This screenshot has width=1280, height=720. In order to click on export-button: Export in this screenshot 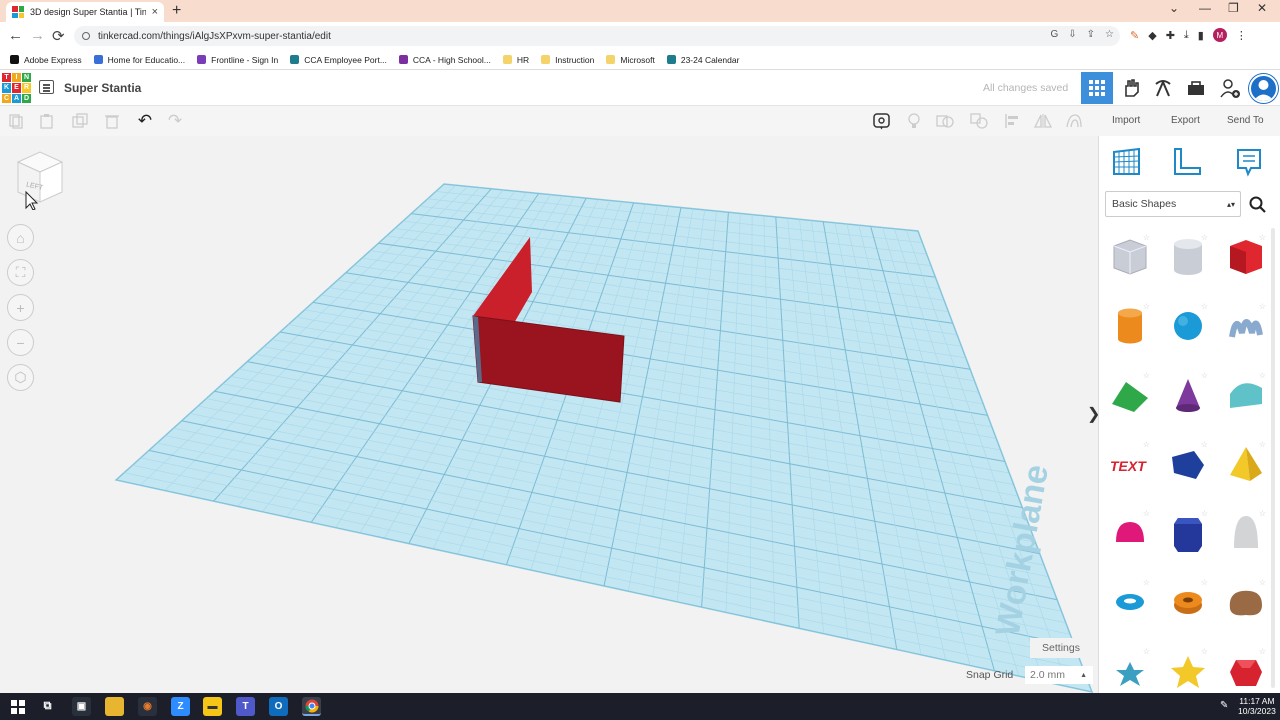, I will do `click(1185, 120)`.